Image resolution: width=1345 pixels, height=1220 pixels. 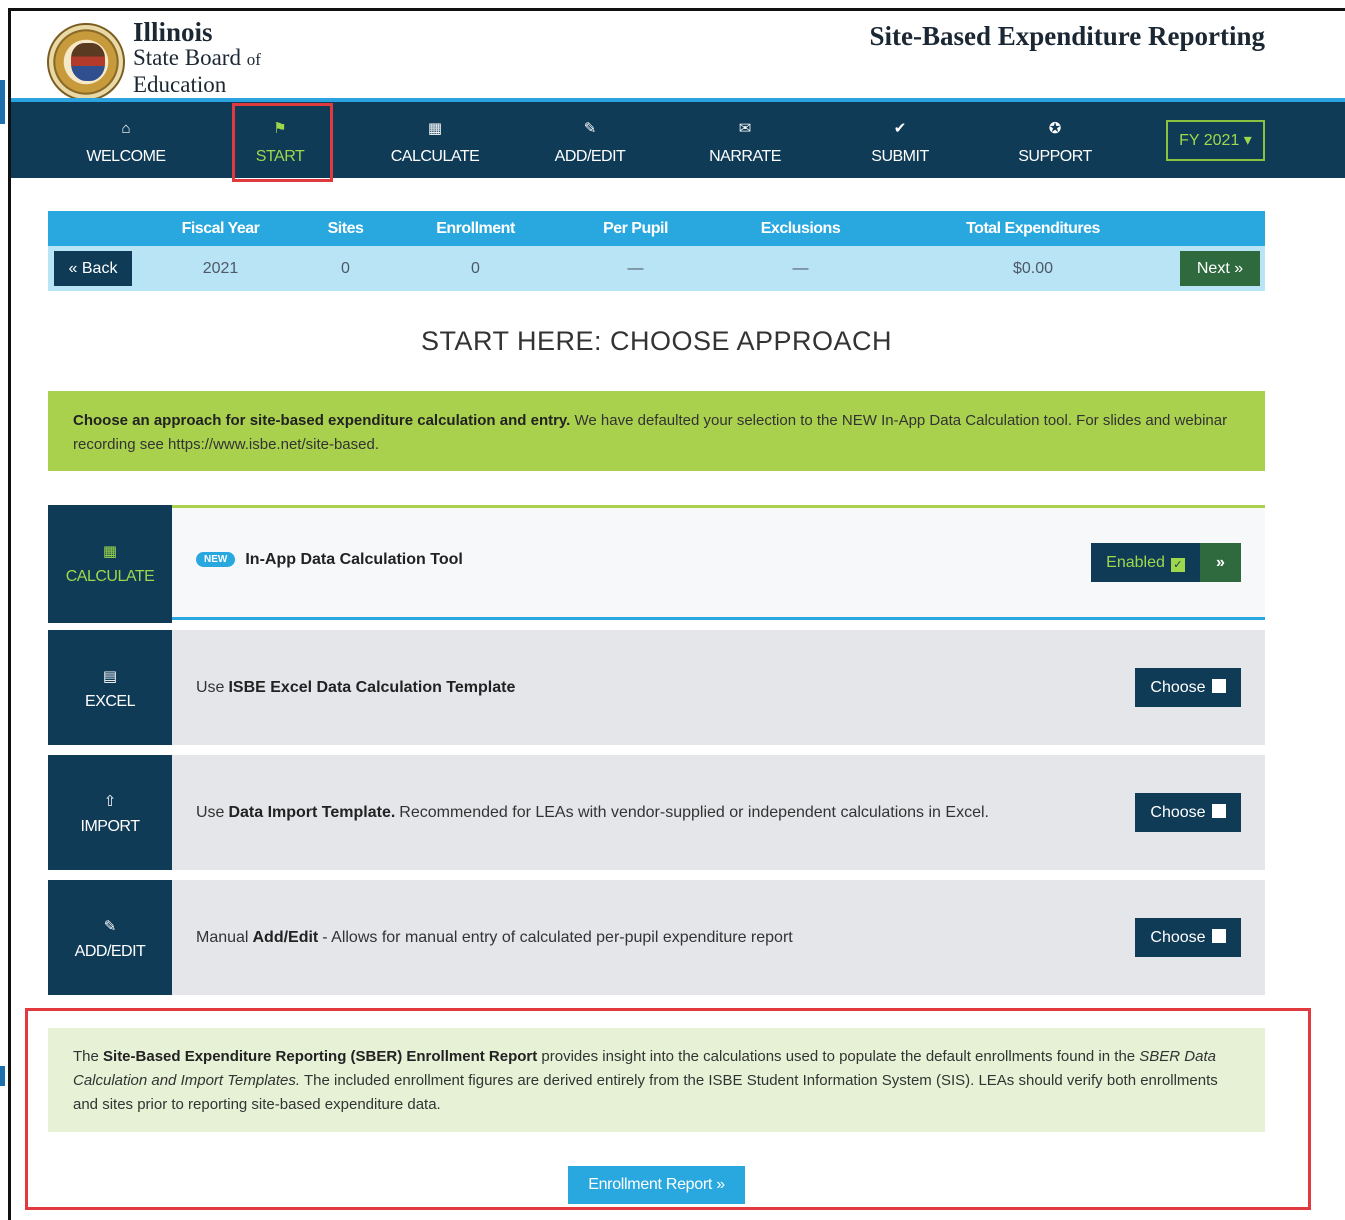 I want to click on next-button: Next », so click(x=1220, y=268).